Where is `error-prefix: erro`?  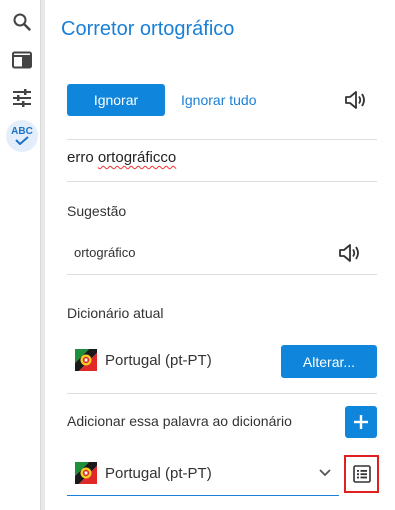 error-prefix: erro is located at coordinates (82, 157).